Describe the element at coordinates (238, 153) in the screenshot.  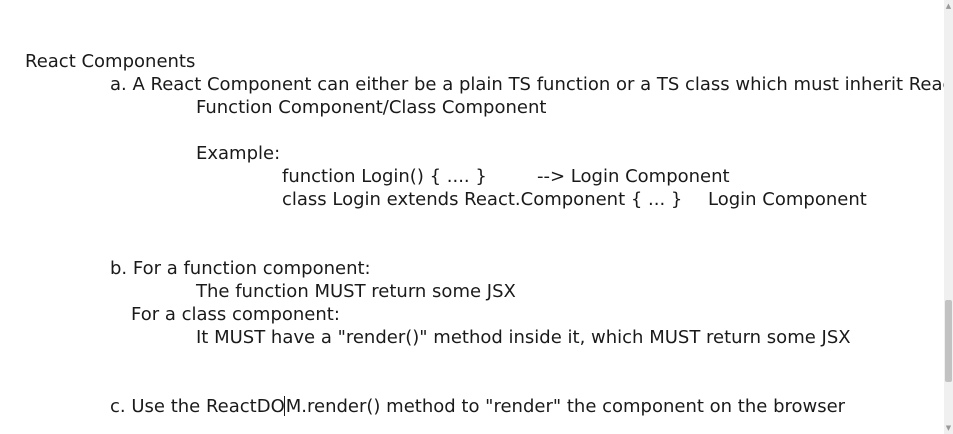
I see `example-label: Example:` at that location.